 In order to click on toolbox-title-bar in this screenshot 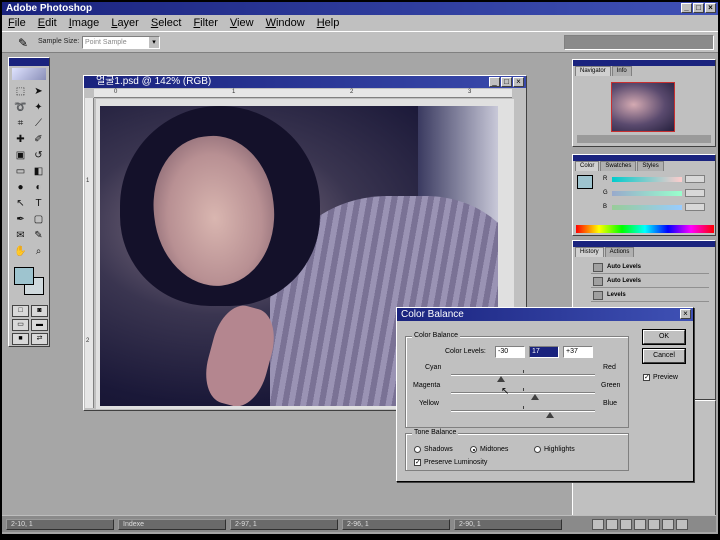, I will do `click(29, 62)`.